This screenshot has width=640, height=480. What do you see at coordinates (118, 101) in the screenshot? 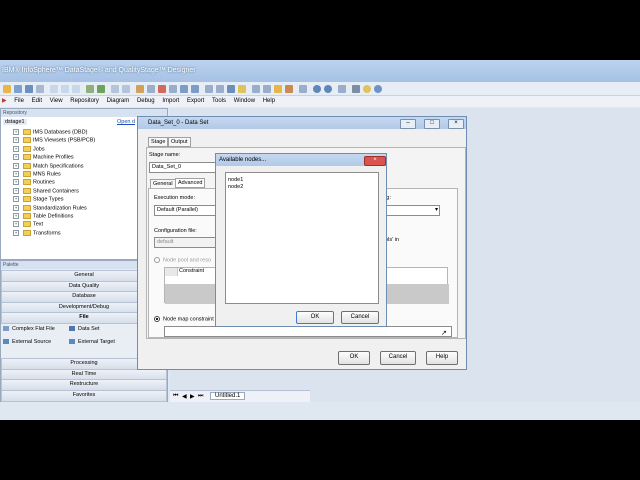
I see `menu-diagram: Diagram` at bounding box center [118, 101].